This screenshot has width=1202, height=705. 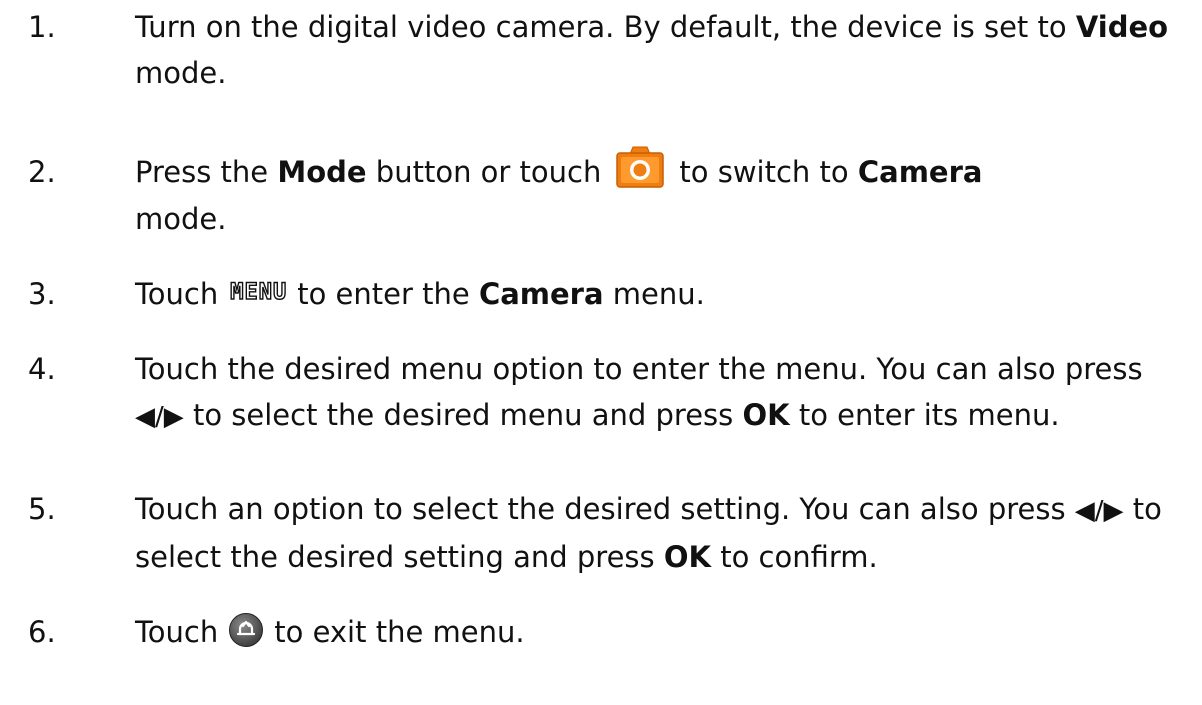 I want to click on menu-icon: MENU, so click(x=258, y=293).